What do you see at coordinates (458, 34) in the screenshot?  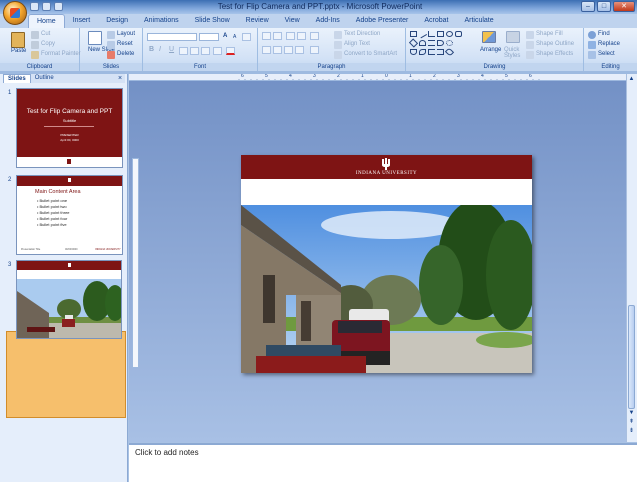 I see `shape-rounded-rect-icon` at bounding box center [458, 34].